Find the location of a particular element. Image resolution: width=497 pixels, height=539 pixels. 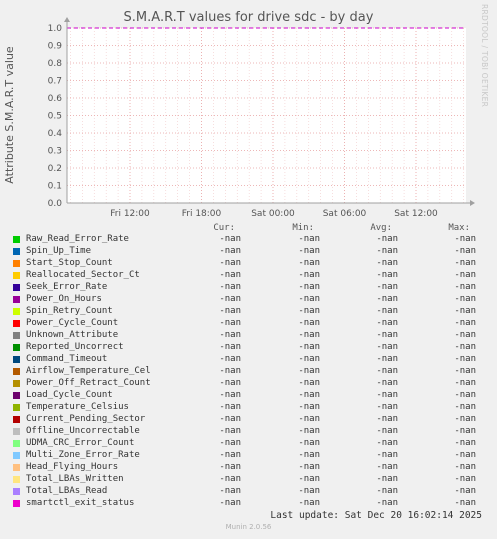

legend-item-name: smartctl_exit_status is located at coordinates (80, 503).